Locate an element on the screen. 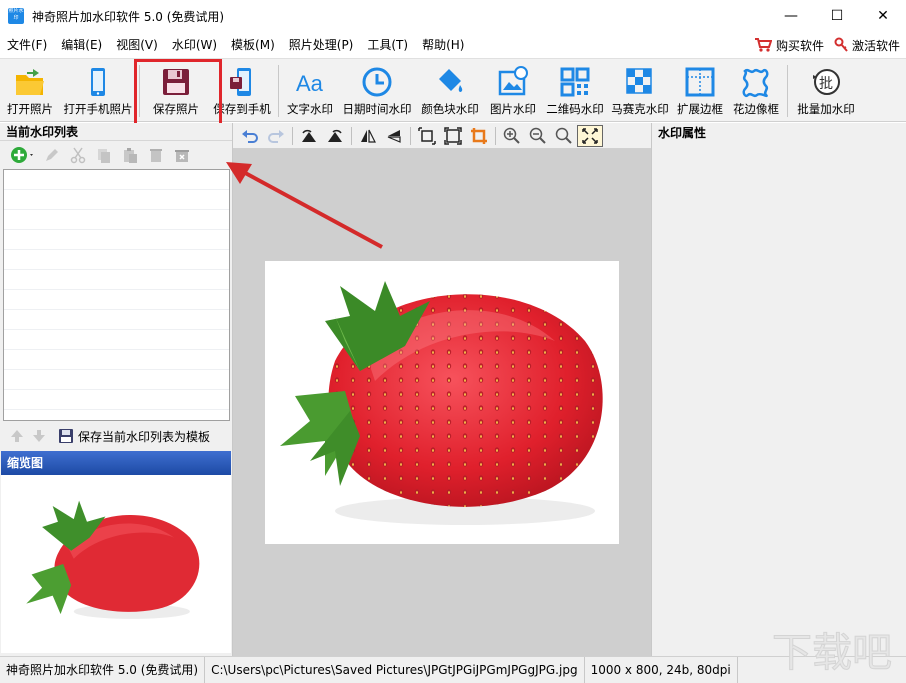 The height and width of the screenshot is (683, 906). edit-watermark-button is located at coordinates (52, 155).